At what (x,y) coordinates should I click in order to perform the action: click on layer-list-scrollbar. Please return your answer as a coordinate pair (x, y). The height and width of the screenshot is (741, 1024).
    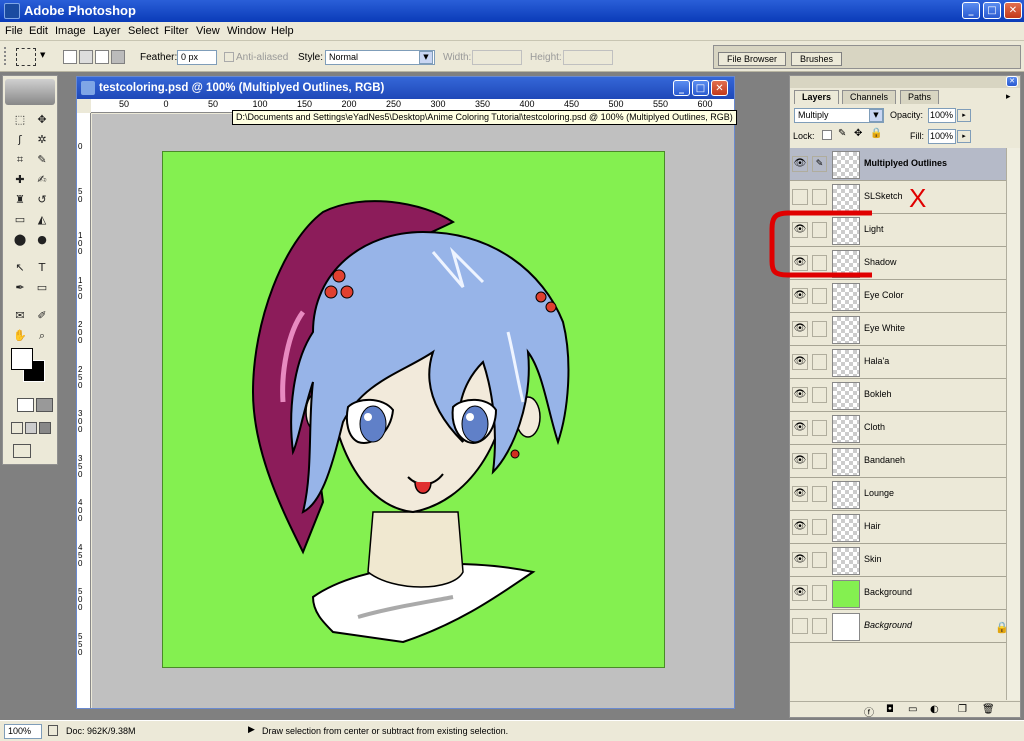
    Looking at the image, I should click on (1013, 424).